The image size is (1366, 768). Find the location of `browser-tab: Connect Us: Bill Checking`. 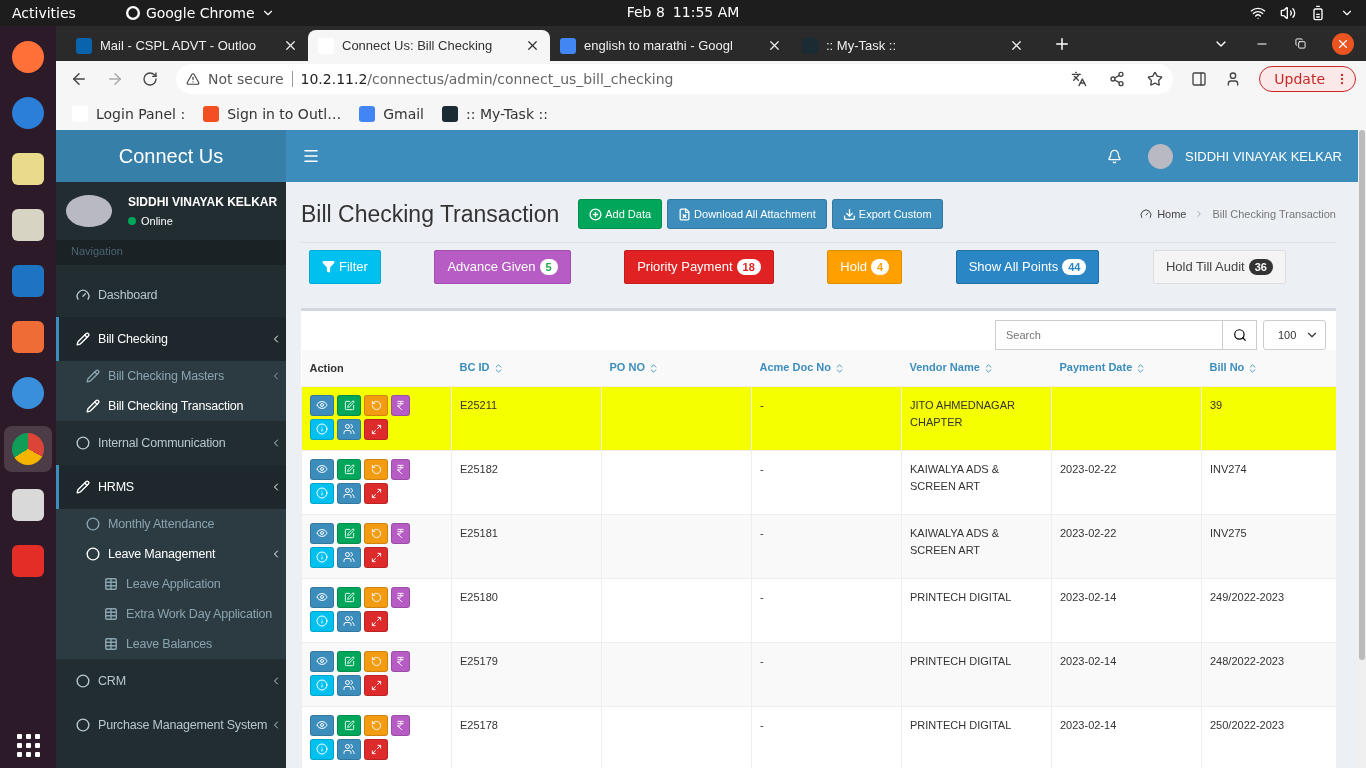

browser-tab: Connect Us: Bill Checking is located at coordinates (429, 45).